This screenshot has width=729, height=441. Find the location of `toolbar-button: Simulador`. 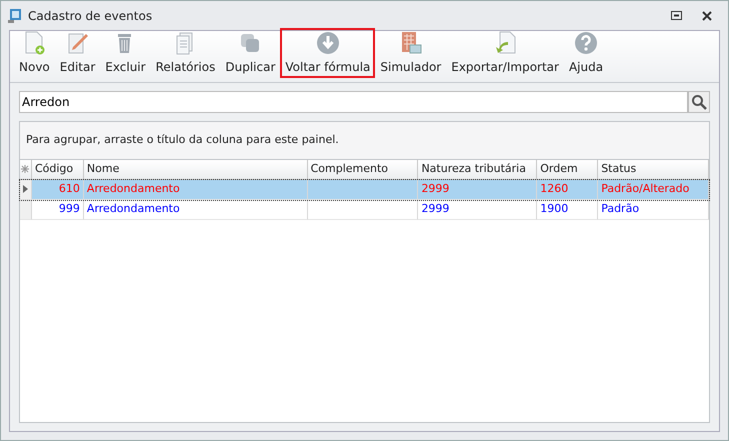

toolbar-button: Simulador is located at coordinates (410, 53).